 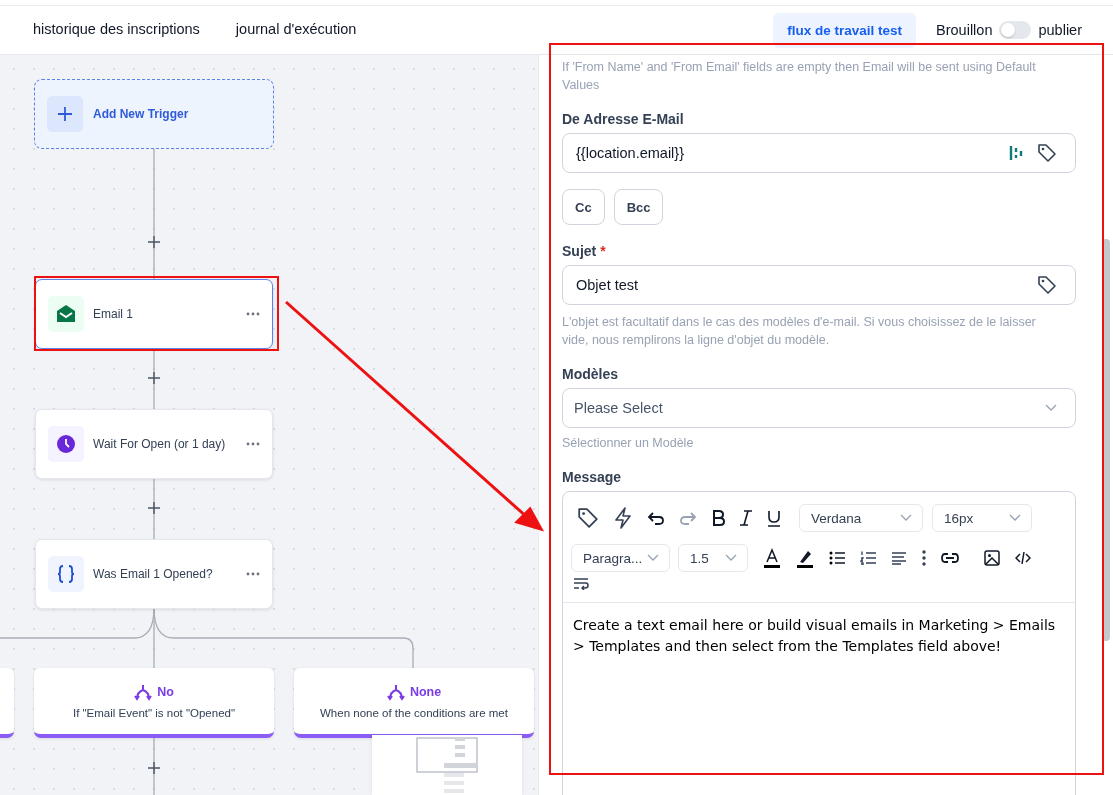 What do you see at coordinates (154, 703) in the screenshot?
I see `branch-card: No If "Email Event" is not "Opened"` at bounding box center [154, 703].